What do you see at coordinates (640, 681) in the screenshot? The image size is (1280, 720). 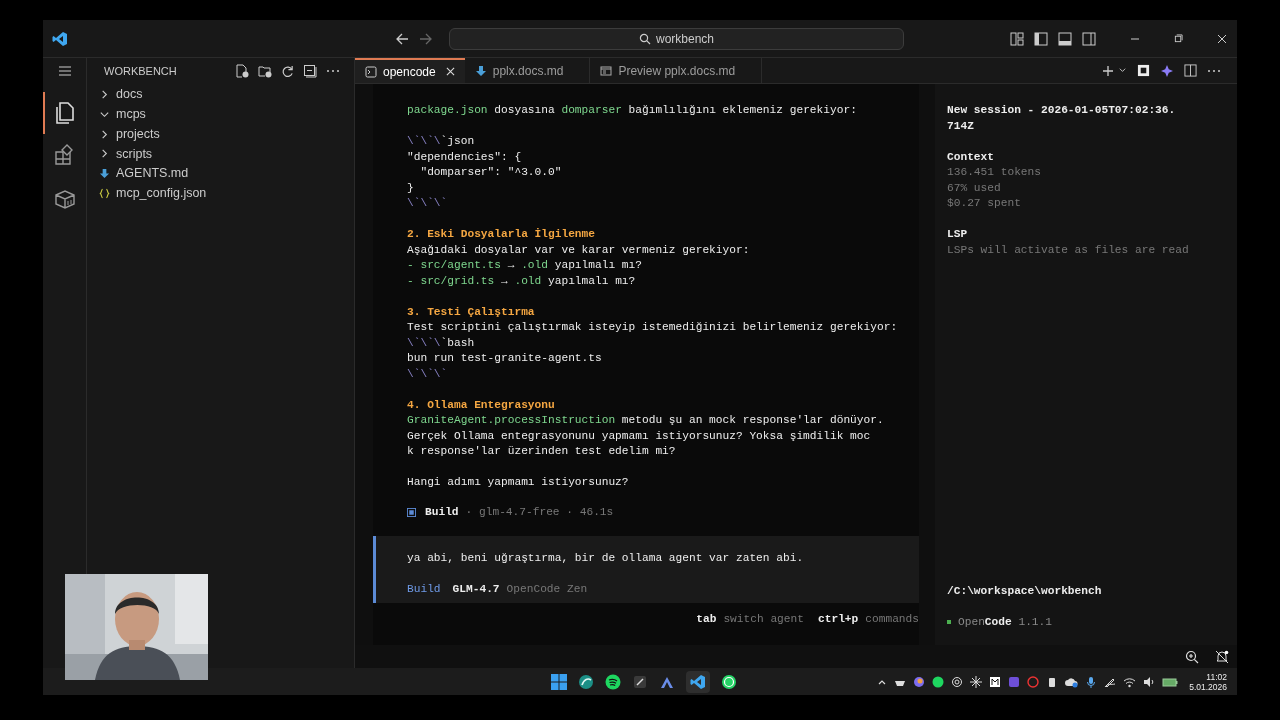 I see `notepad-app-icon` at bounding box center [640, 681].